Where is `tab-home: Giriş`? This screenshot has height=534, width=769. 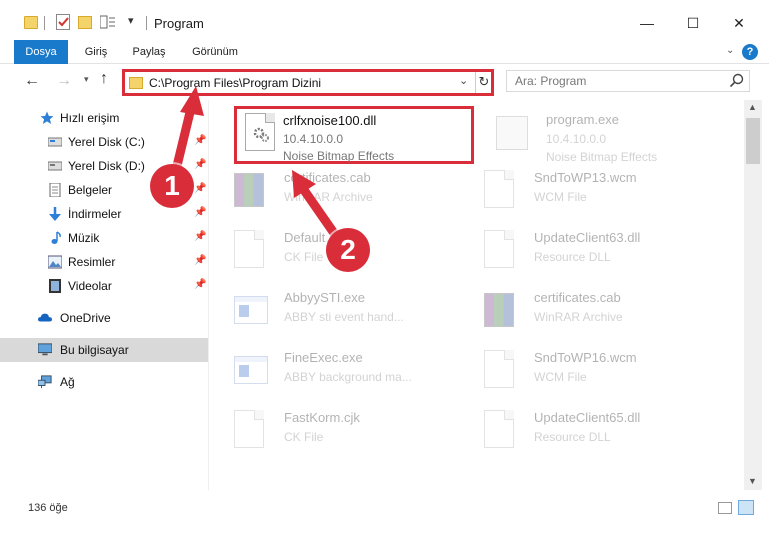
tab-home: Giriş is located at coordinates (96, 52).